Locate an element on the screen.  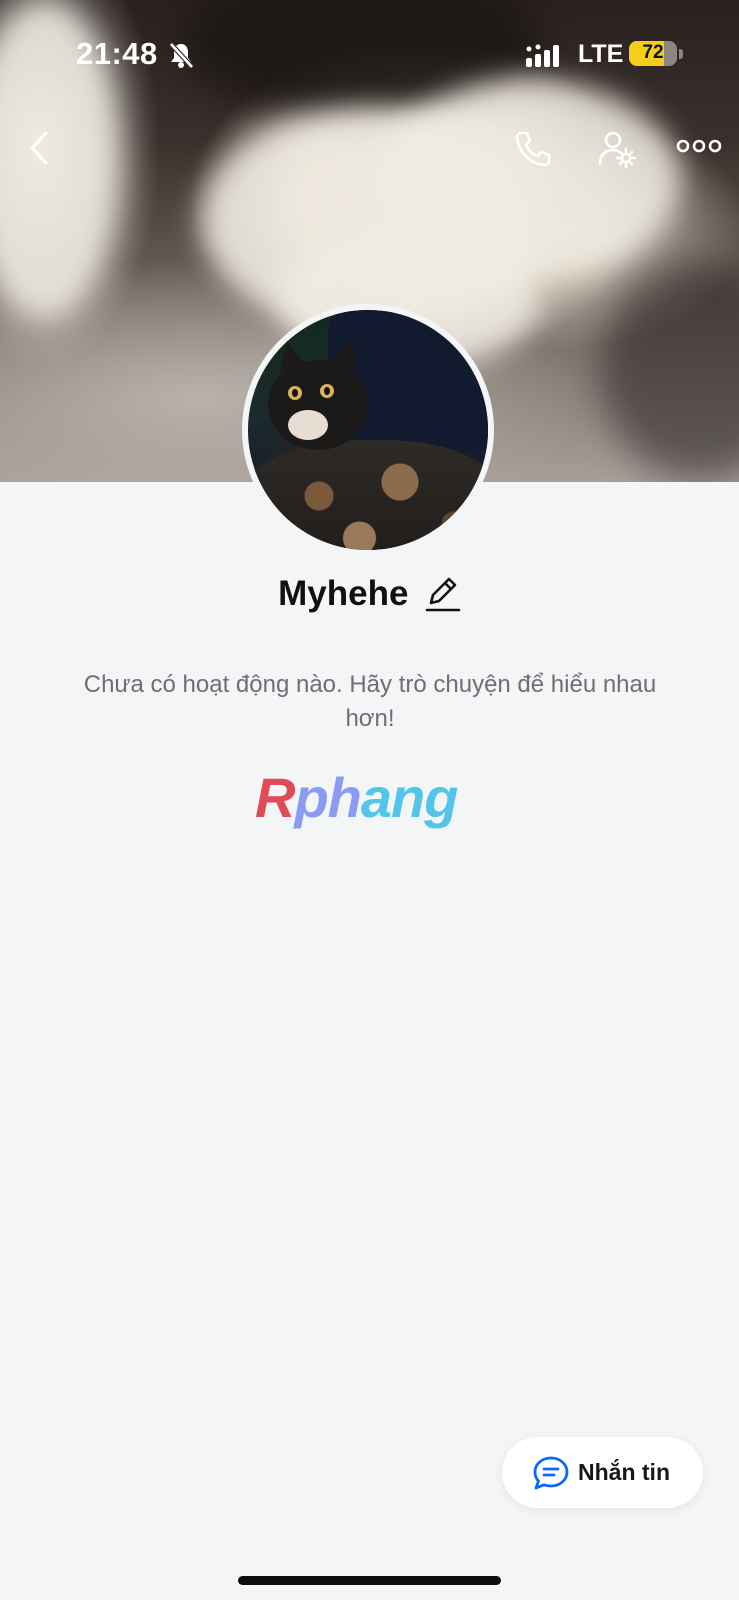
send-message-label: Nhắn tin is located at coordinates (624, 1472).